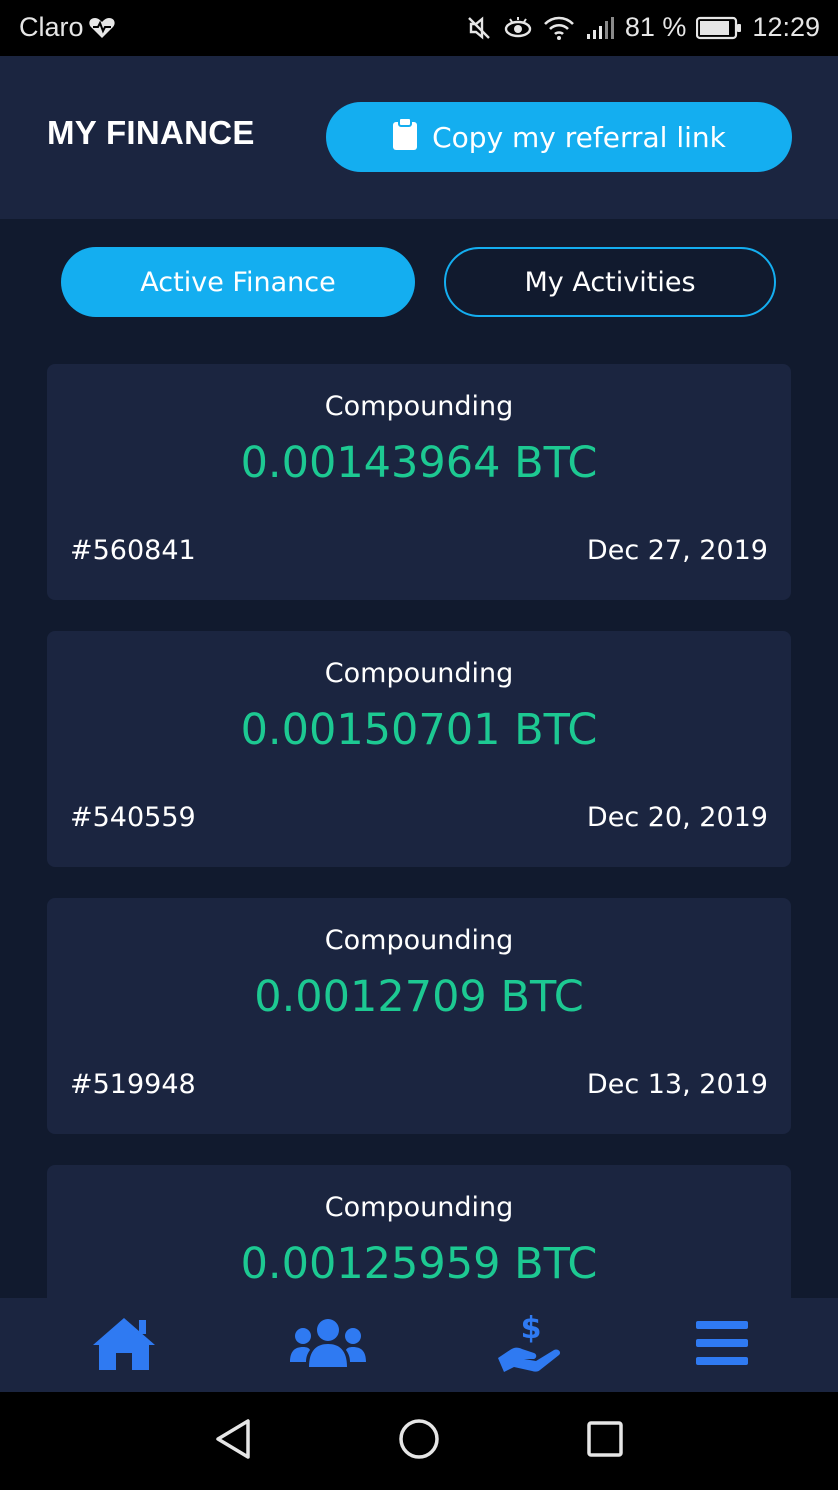 The width and height of the screenshot is (838, 1490). What do you see at coordinates (518, 28) in the screenshot?
I see `eye-comfort-icon` at bounding box center [518, 28].